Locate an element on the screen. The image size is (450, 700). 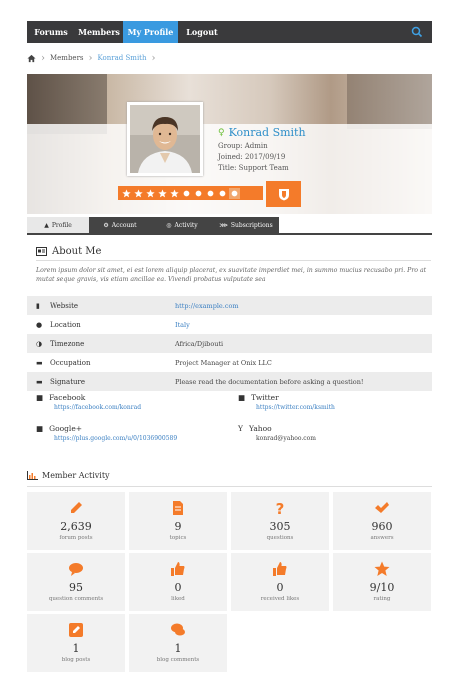
stat-label: question comments is located at coordinates (76, 599).